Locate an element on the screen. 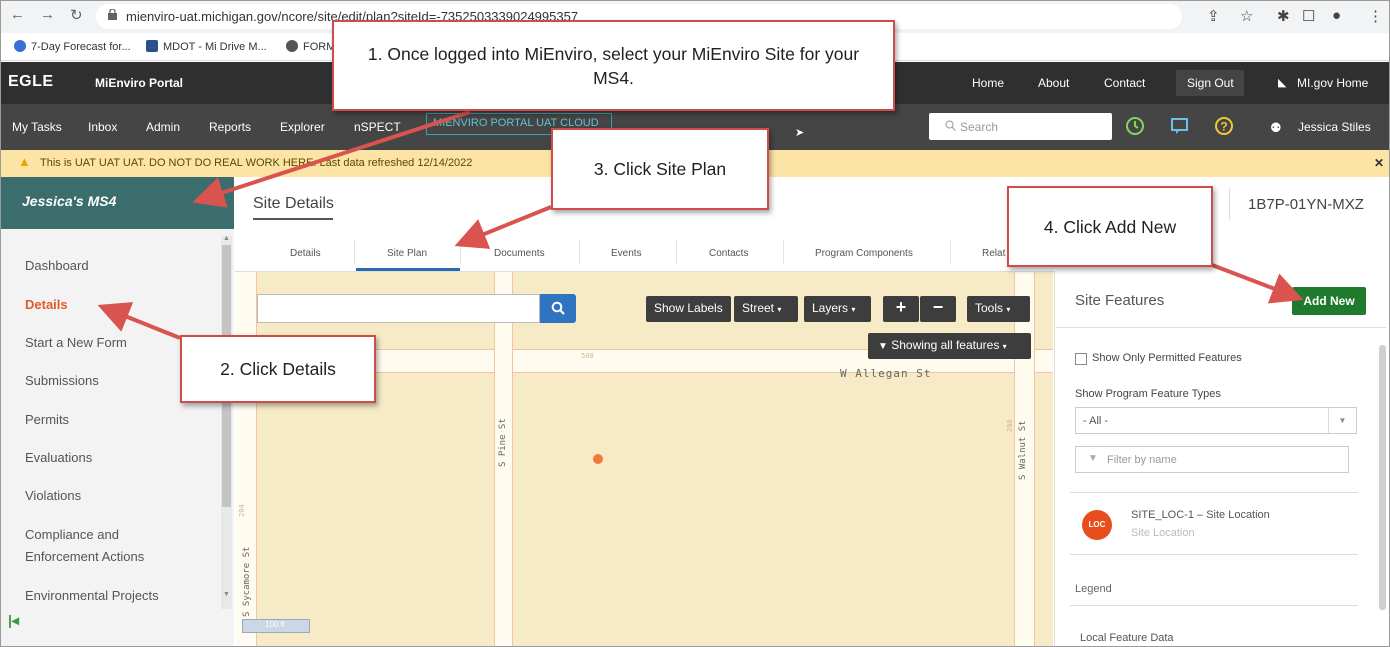 This screenshot has width=1390, height=647. user-name: Jessica Stiles is located at coordinates (1334, 127).